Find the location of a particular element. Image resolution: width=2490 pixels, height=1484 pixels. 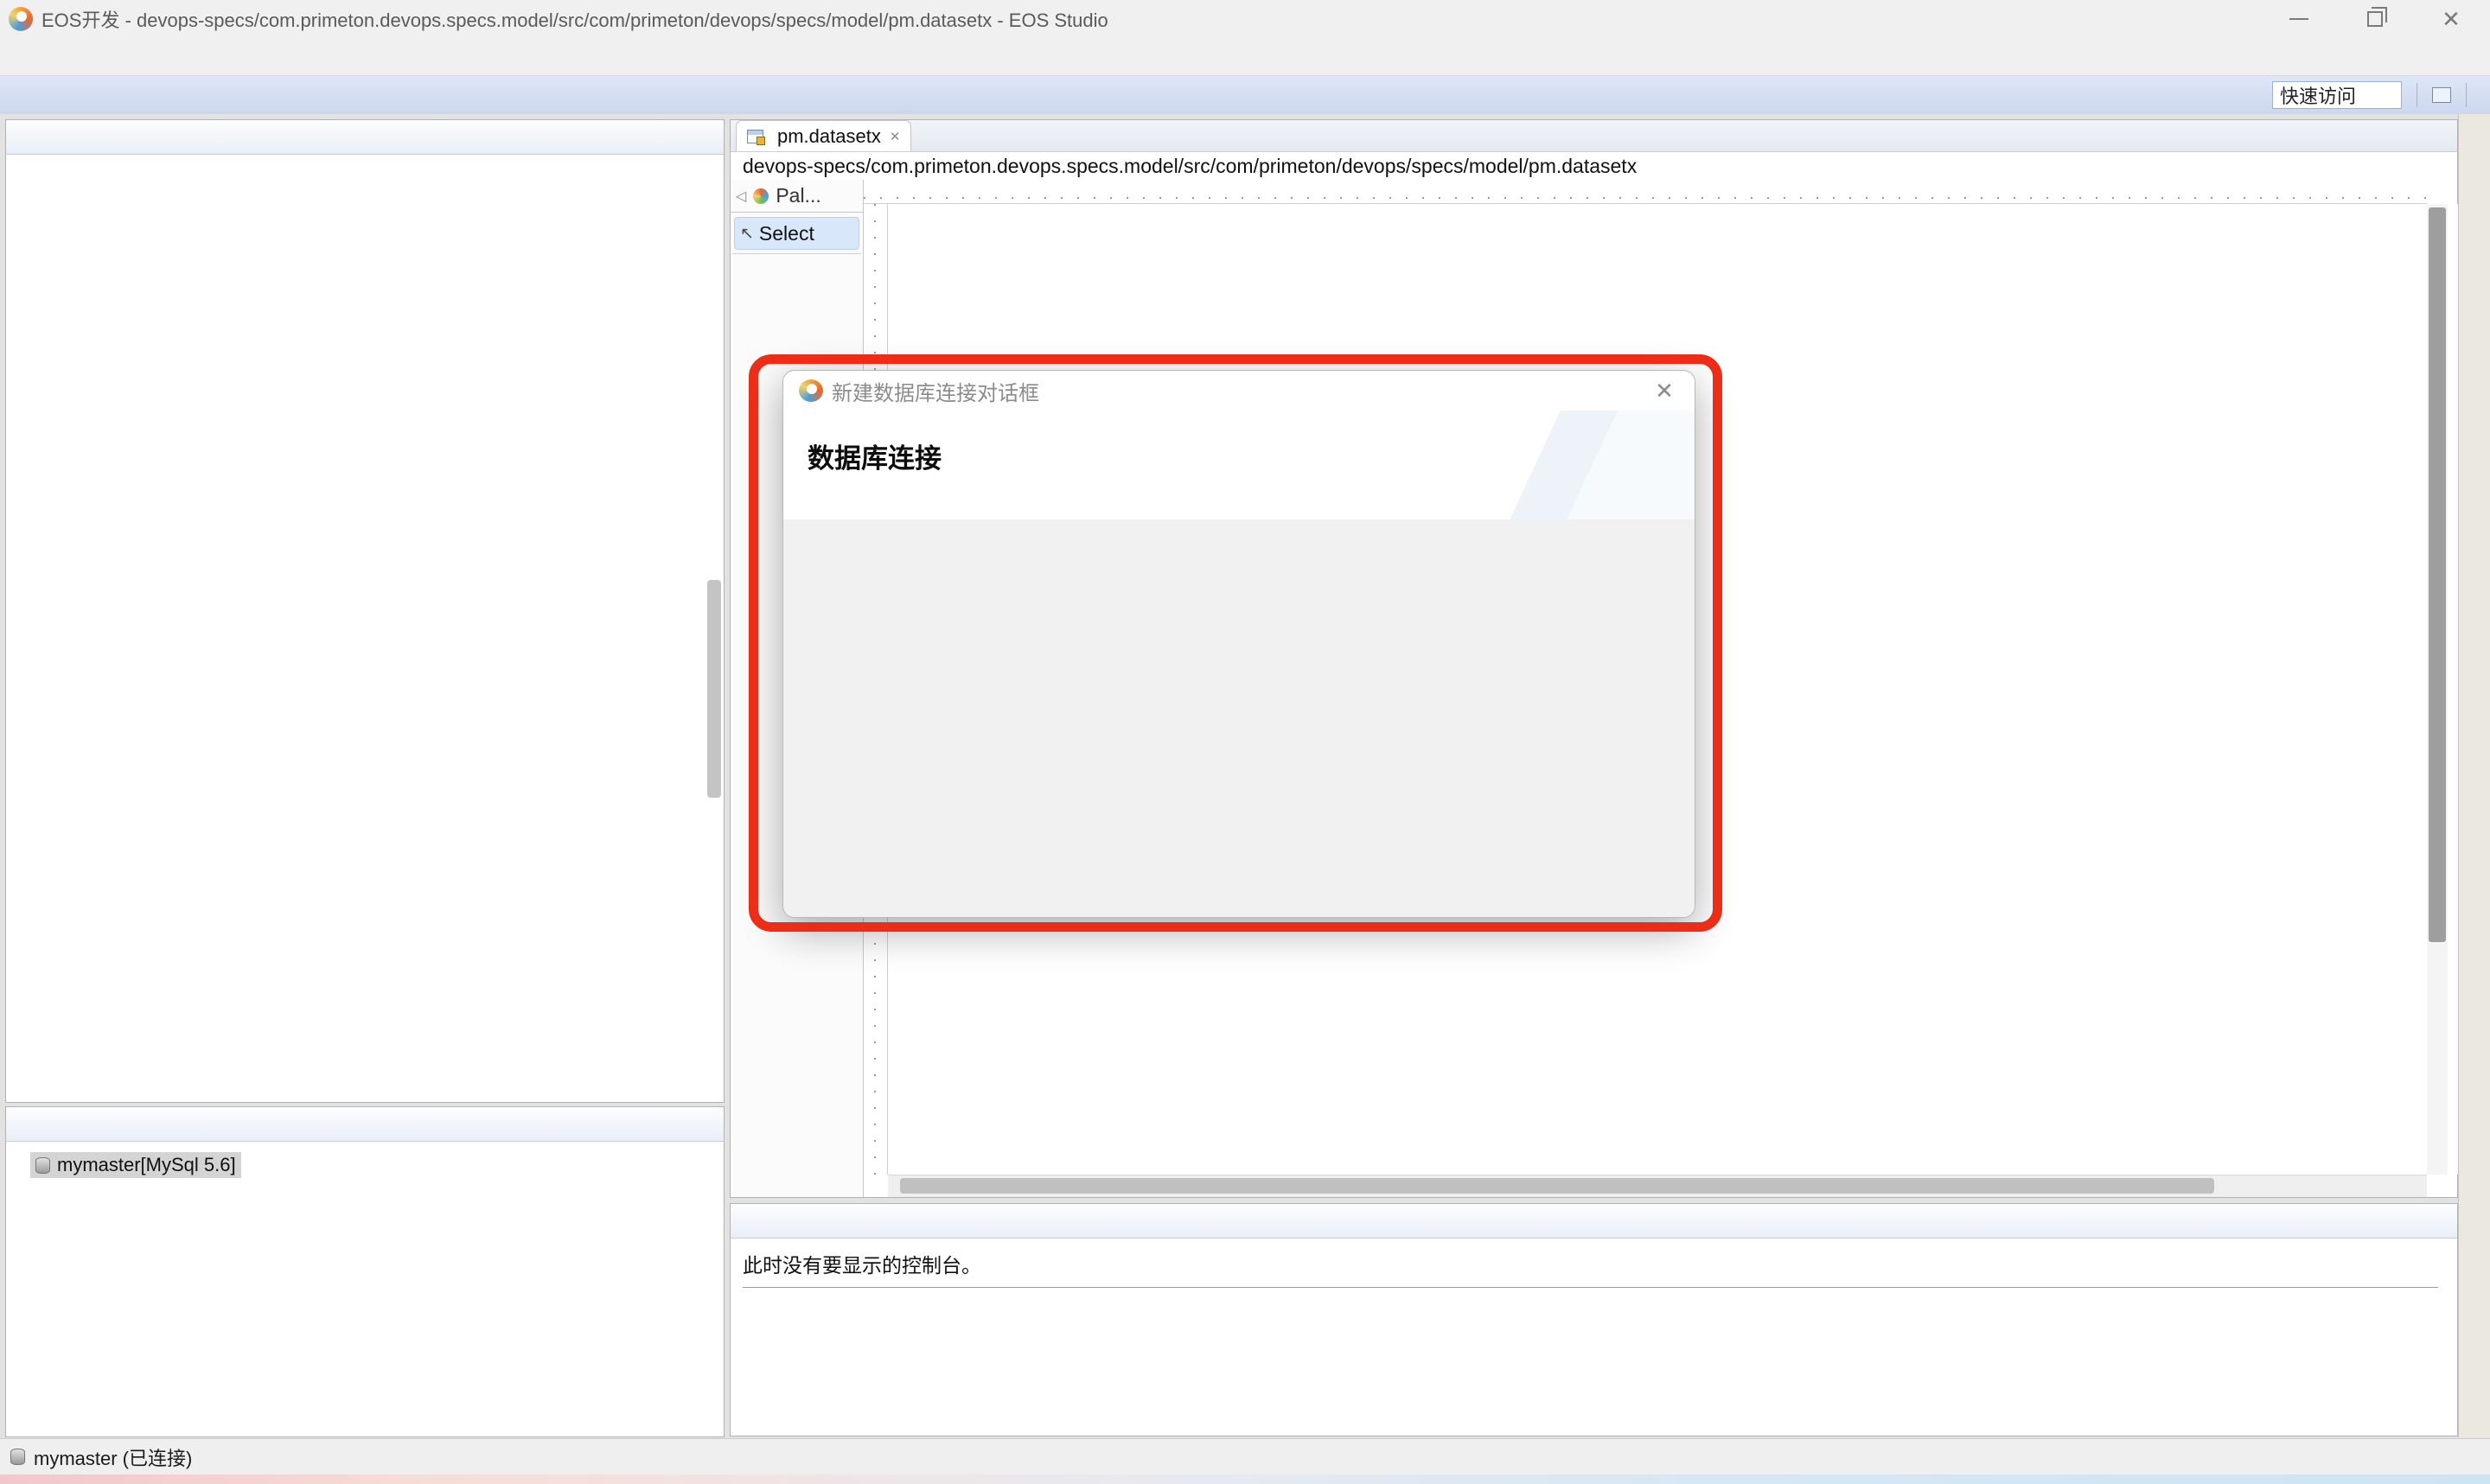

horizontal-ruler is located at coordinates (1645, 192).